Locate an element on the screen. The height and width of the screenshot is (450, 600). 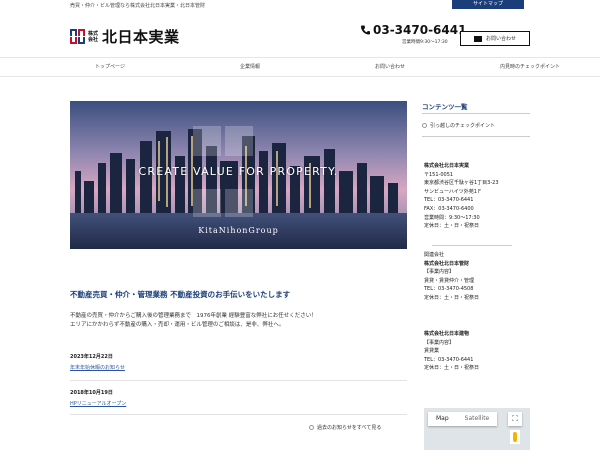
company-name: 株式会社北日本建物 is located at coordinates (447, 334).